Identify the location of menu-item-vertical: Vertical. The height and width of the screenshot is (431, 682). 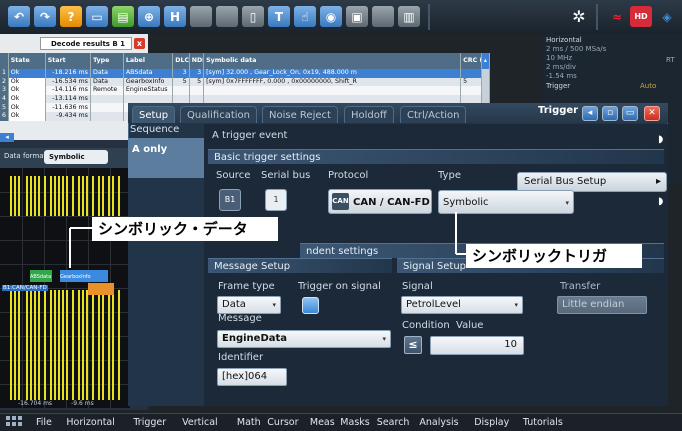
(200, 422).